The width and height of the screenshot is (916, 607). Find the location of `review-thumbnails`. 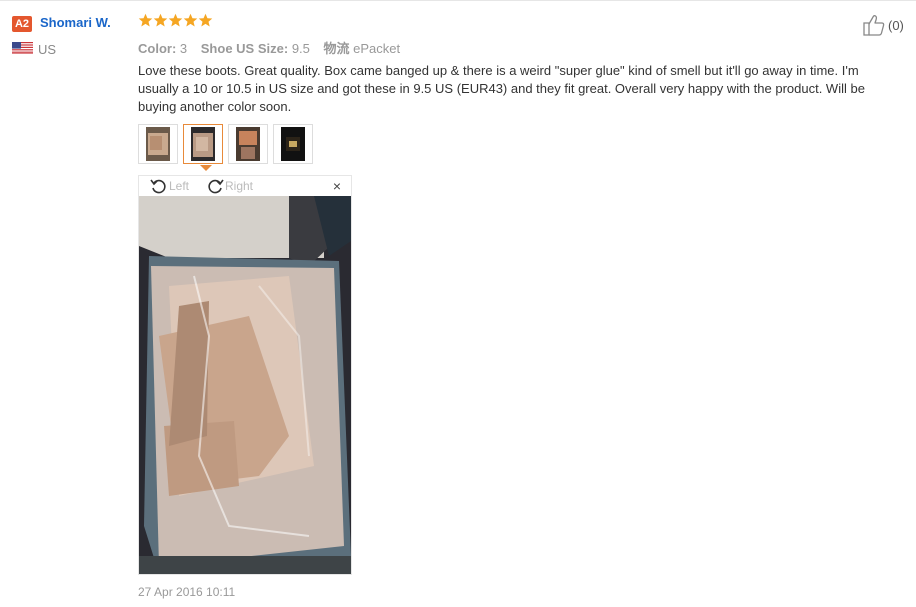

review-thumbnails is located at coordinates (228, 144).